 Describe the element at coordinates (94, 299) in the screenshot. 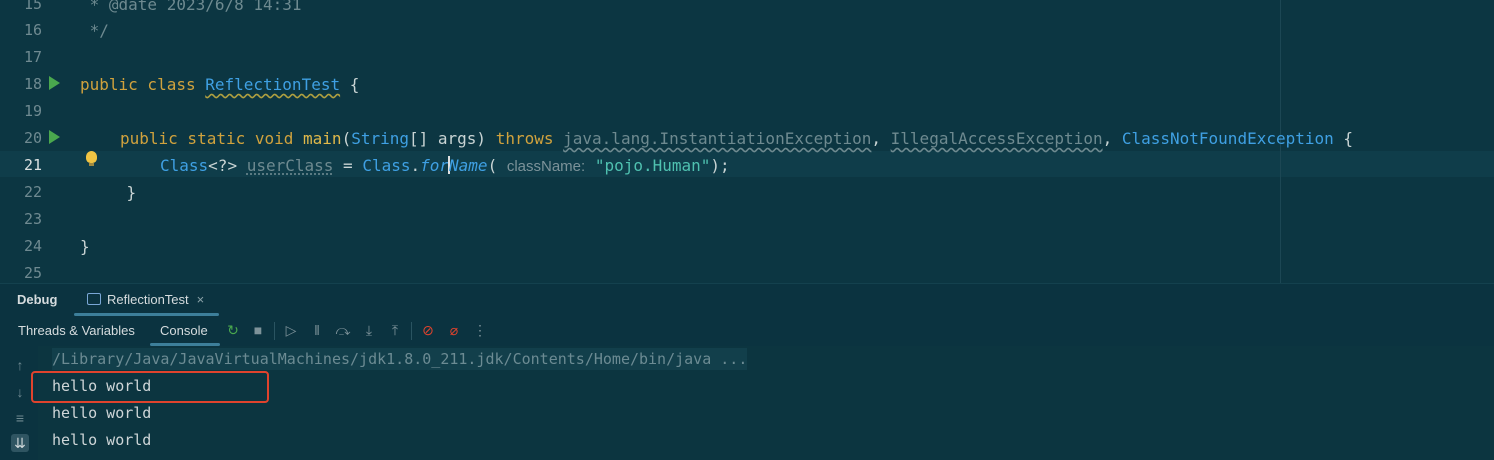

I see `run-config-icon` at that location.